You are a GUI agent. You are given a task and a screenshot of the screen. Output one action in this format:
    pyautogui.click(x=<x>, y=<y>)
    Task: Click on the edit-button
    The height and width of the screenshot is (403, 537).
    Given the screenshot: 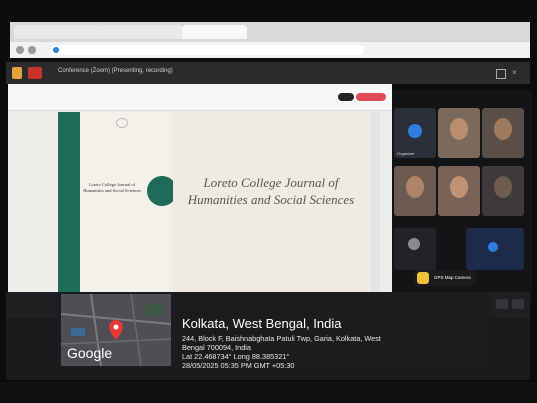 What is the action you would take?
    pyautogui.click(x=371, y=97)
    